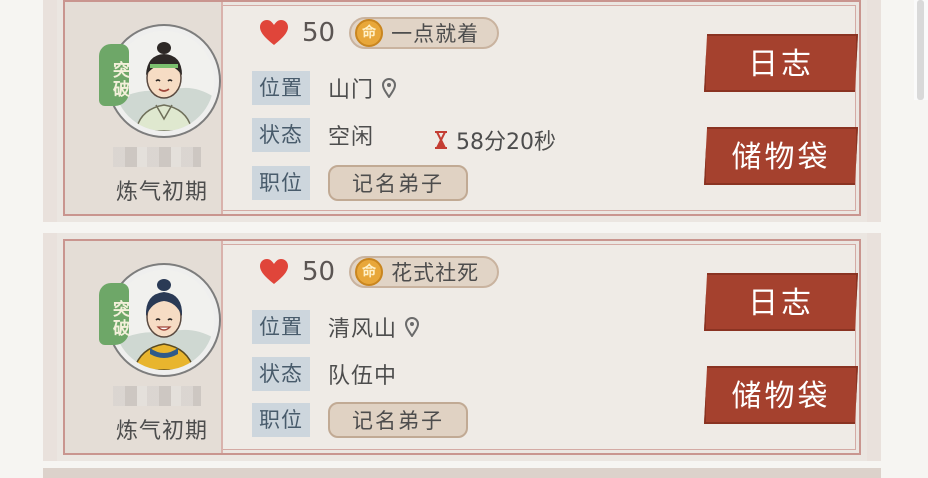 The width and height of the screenshot is (928, 478). What do you see at coordinates (506, 142) in the screenshot?
I see `timer-value: 58分20秒` at bounding box center [506, 142].